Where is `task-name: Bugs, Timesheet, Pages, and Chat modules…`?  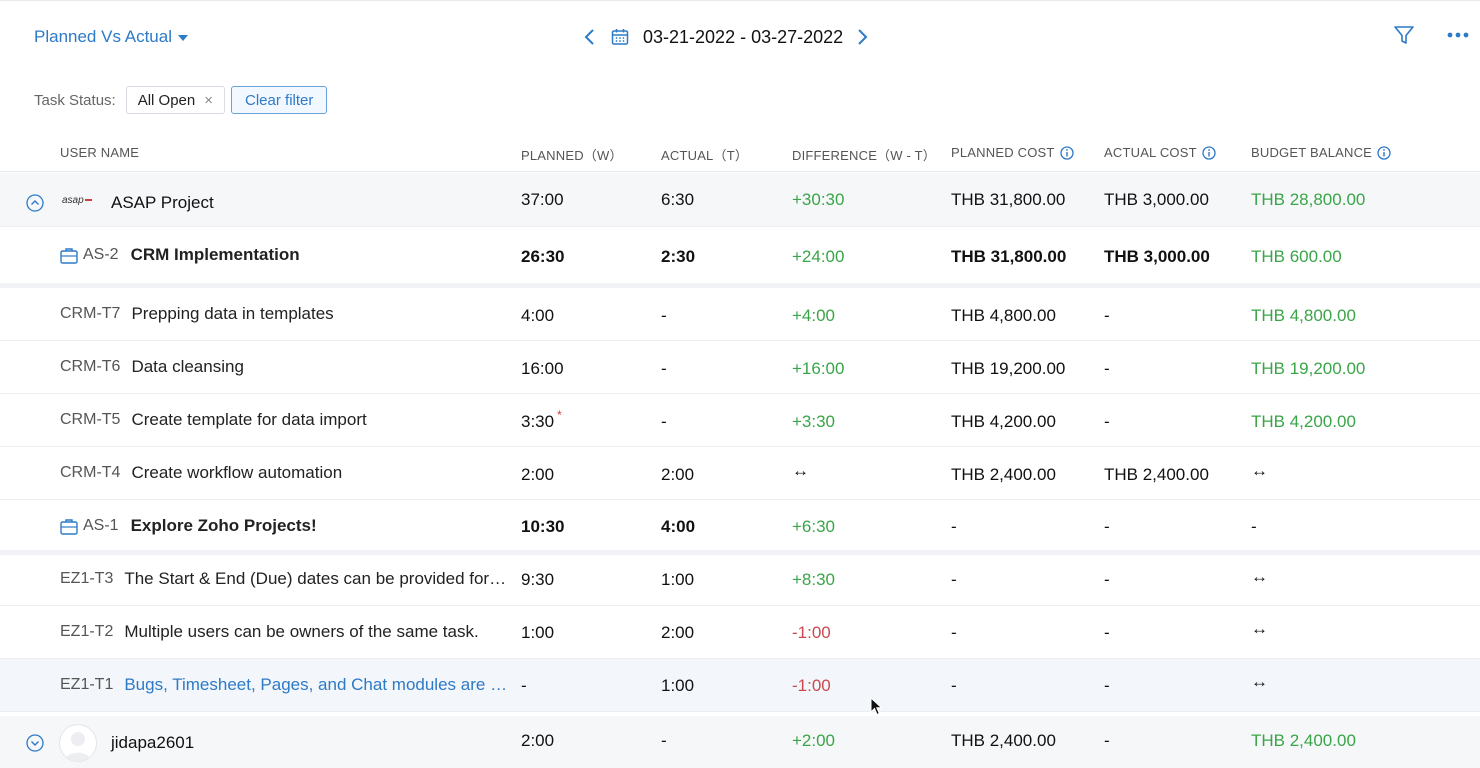 task-name: Bugs, Timesheet, Pages, and Chat modules… is located at coordinates (319, 685).